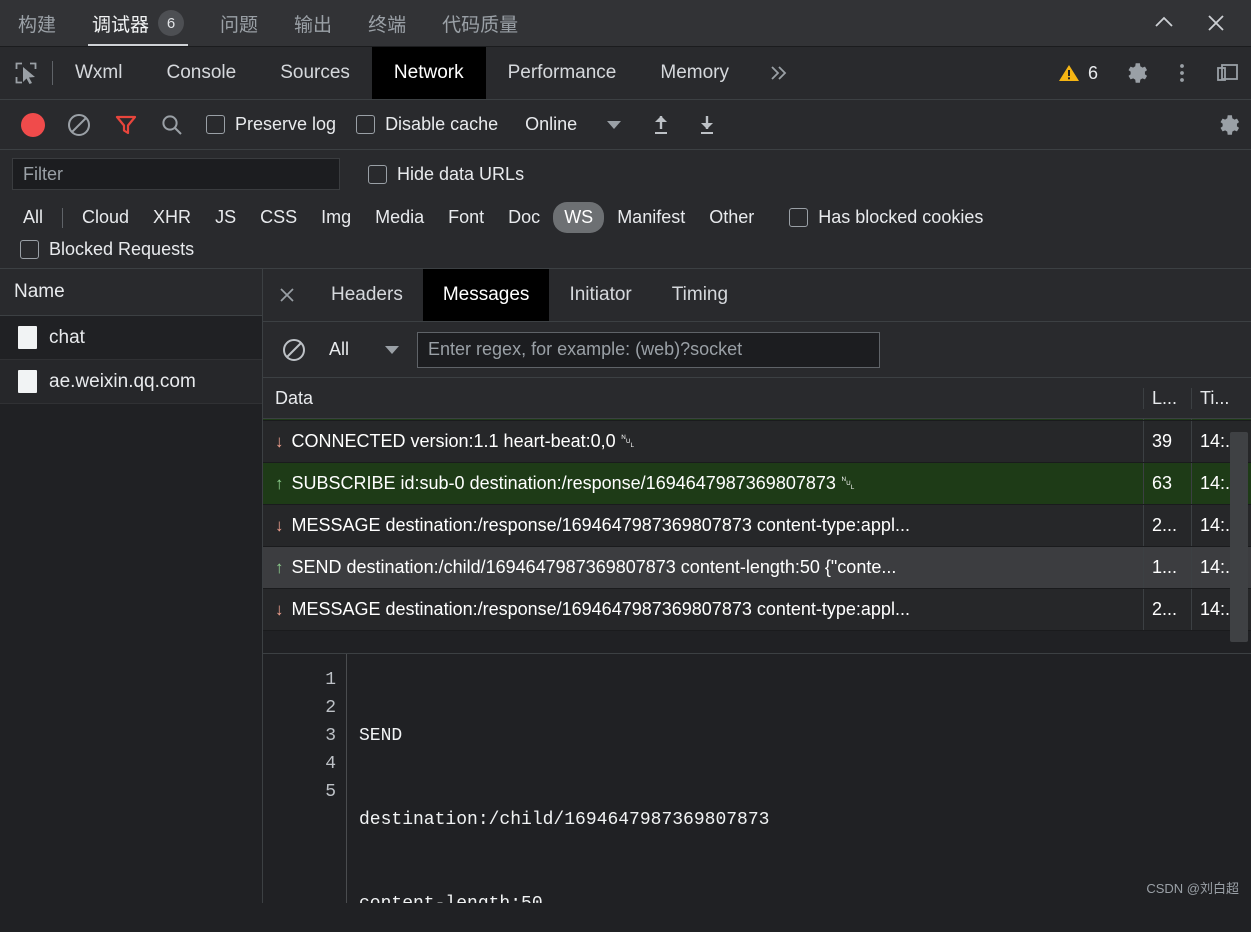 The image size is (1251, 932). I want to click on type-filter-label: XHR, so click(172, 217).